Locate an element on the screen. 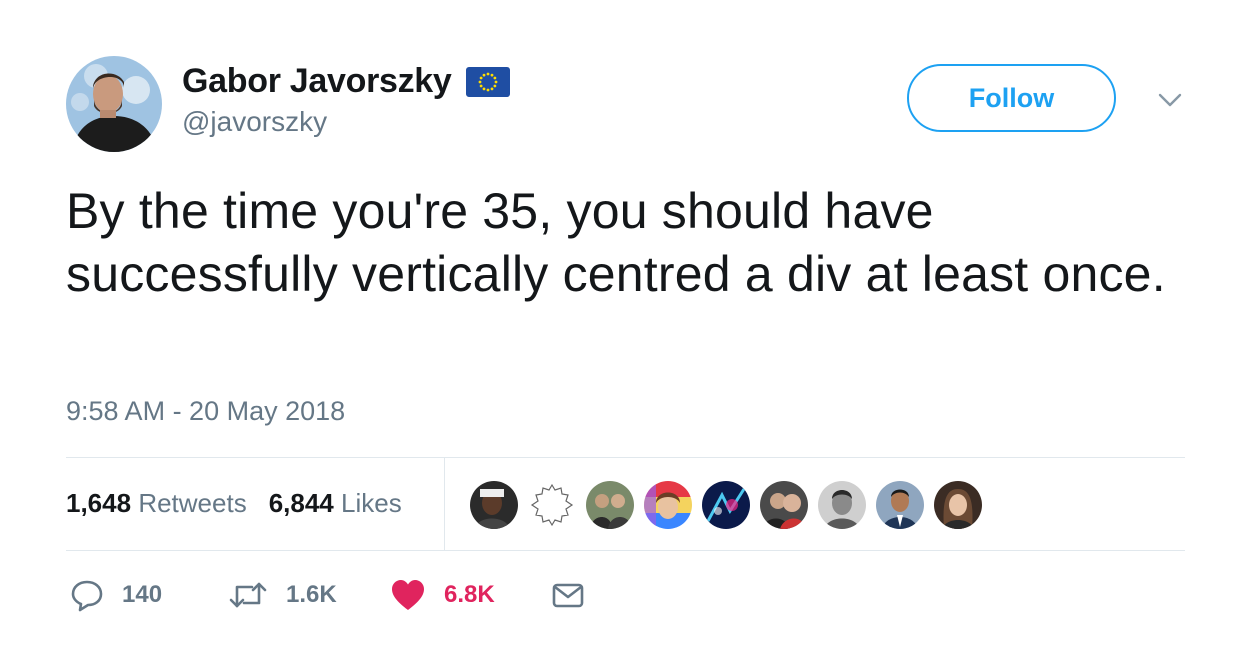 The height and width of the screenshot is (664, 1250). retweet-icon is located at coordinates (248, 595).